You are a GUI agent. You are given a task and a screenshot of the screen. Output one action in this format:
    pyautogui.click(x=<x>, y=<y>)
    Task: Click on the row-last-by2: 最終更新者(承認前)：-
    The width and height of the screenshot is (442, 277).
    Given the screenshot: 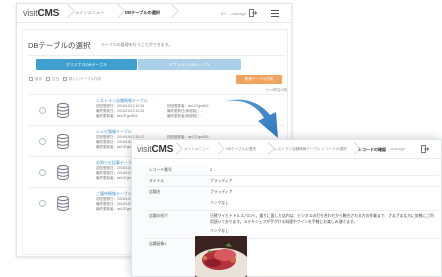 What is the action you would take?
    pyautogui.click(x=184, y=116)
    